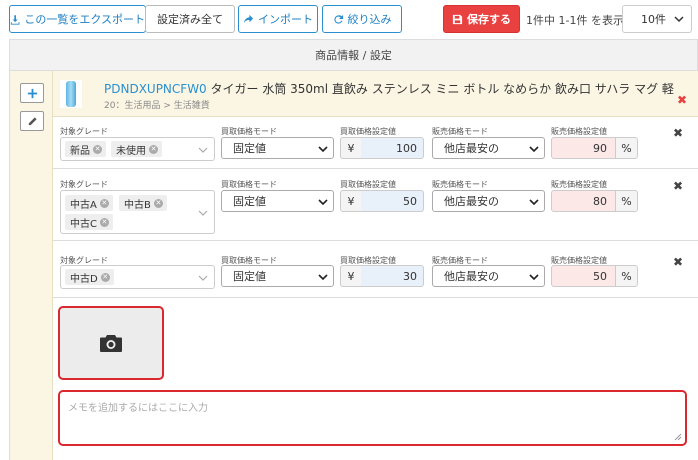 The width and height of the screenshot is (698, 460). I want to click on plus-icon, so click(32, 93).